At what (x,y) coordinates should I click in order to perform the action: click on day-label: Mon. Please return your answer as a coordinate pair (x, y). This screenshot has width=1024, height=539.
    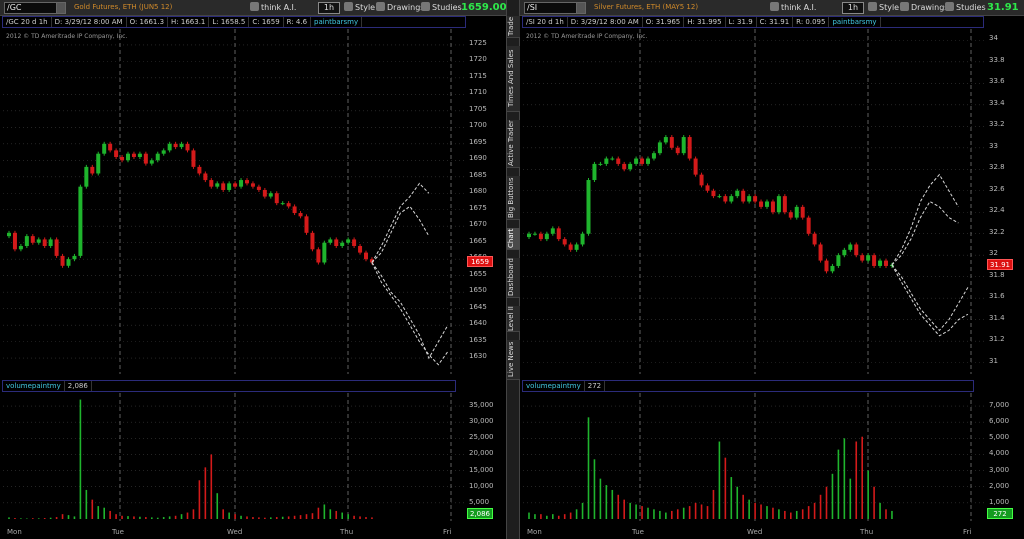
    Looking at the image, I should click on (534, 532).